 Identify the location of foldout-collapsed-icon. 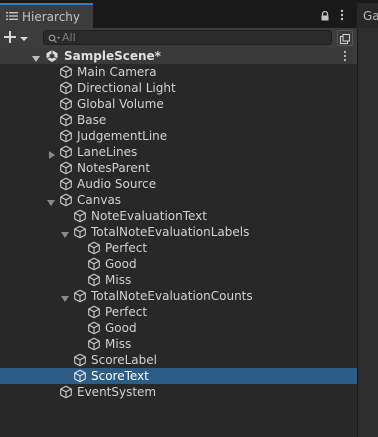
(52, 153).